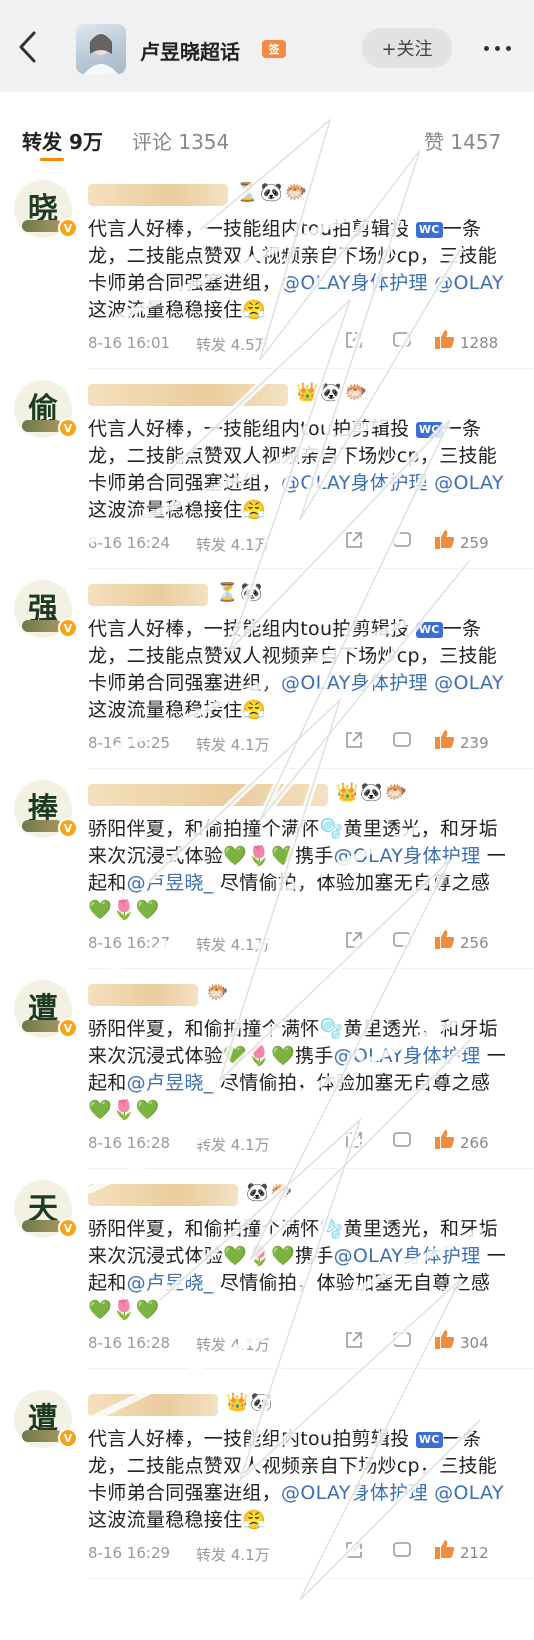 The height and width of the screenshot is (1640, 534). Describe the element at coordinates (462, 140) in the screenshot. I see `tab-likes: 赞 1457` at that location.